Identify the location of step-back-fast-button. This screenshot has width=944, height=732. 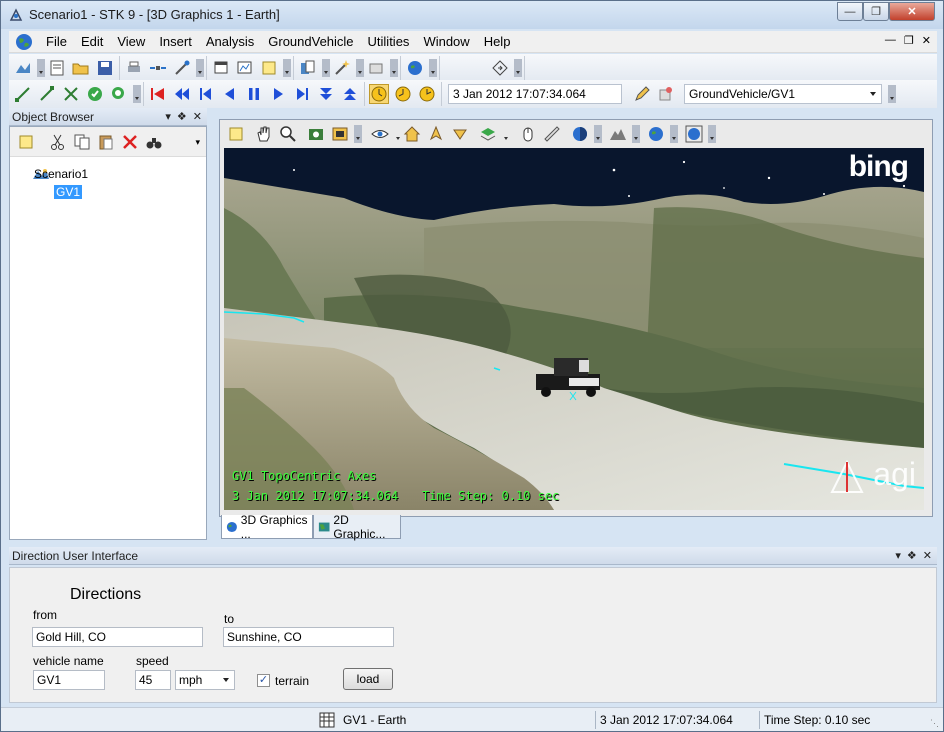
(182, 94).